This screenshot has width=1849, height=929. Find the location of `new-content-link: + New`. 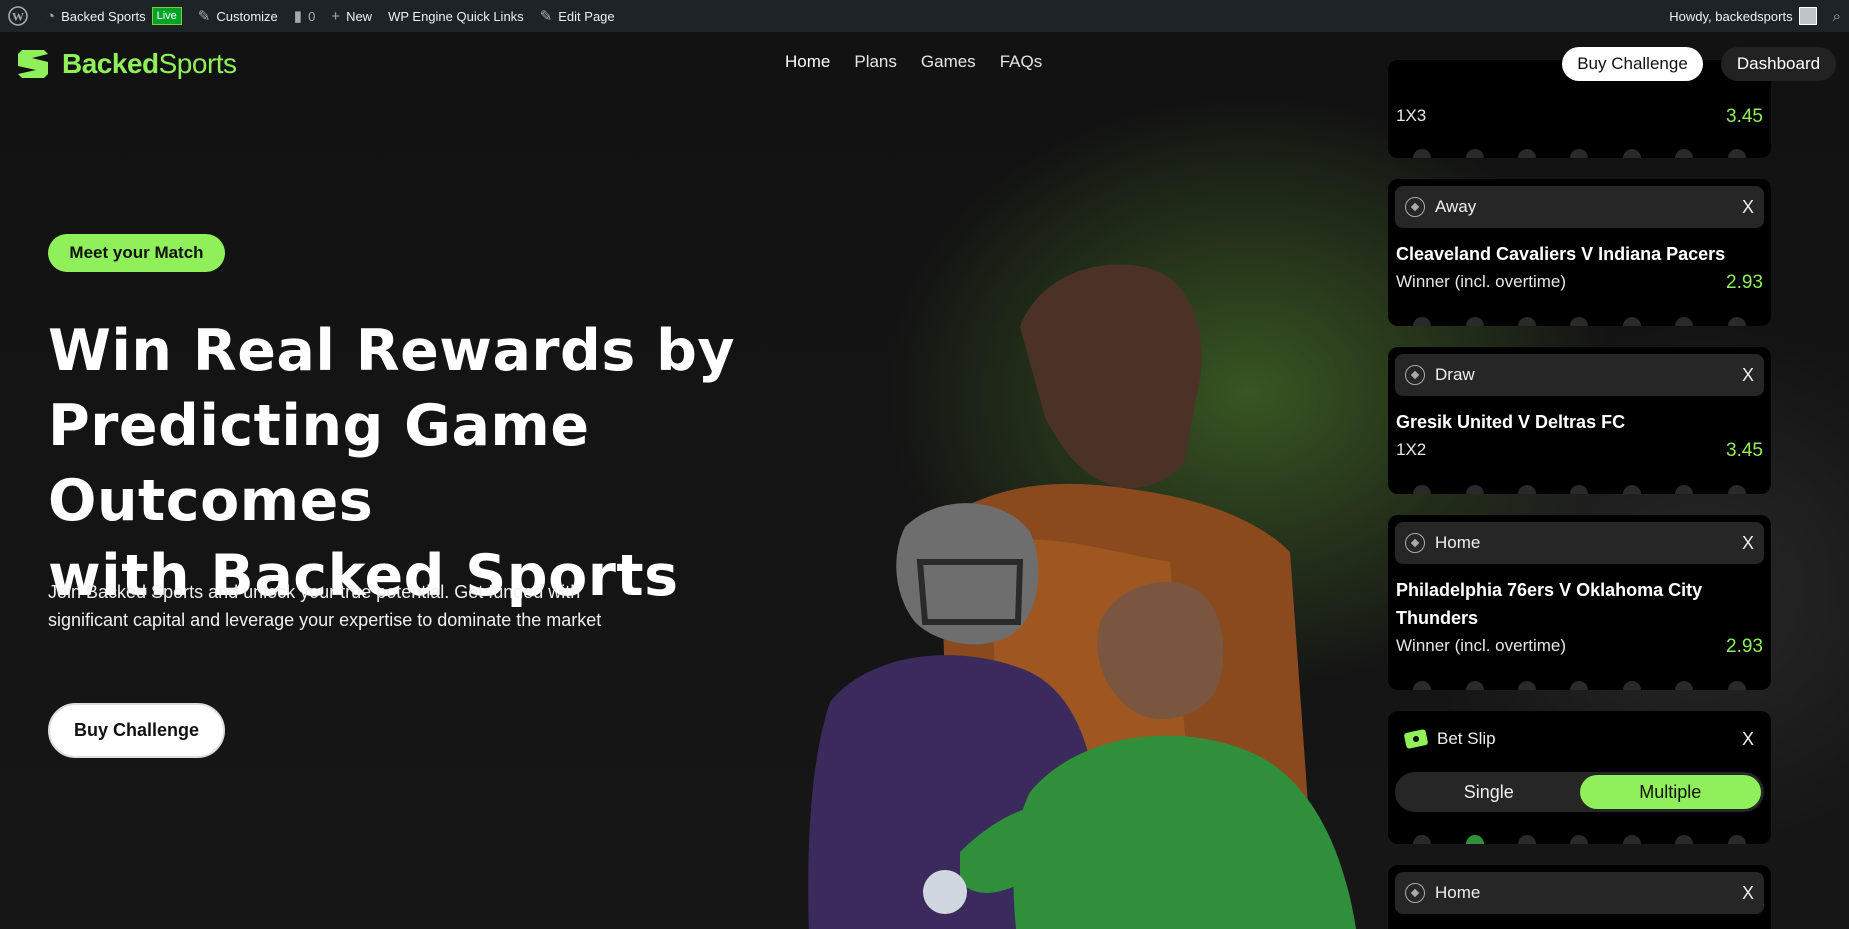

new-content-link: + New is located at coordinates (351, 16).